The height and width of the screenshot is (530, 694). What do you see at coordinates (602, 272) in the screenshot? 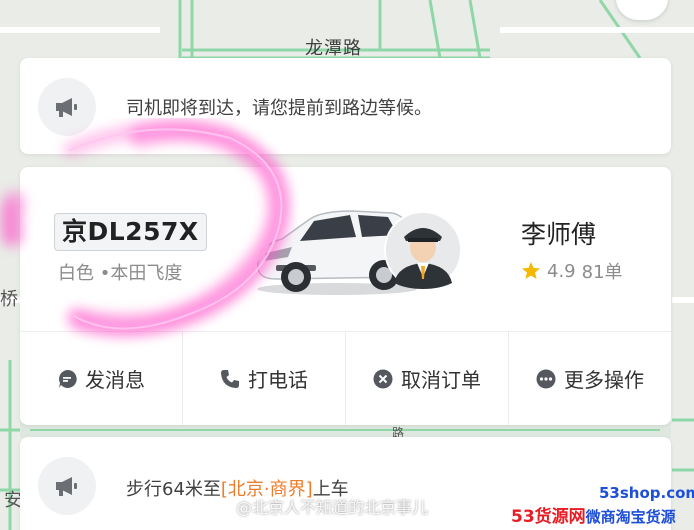
I see `order-count: 81单` at bounding box center [602, 272].